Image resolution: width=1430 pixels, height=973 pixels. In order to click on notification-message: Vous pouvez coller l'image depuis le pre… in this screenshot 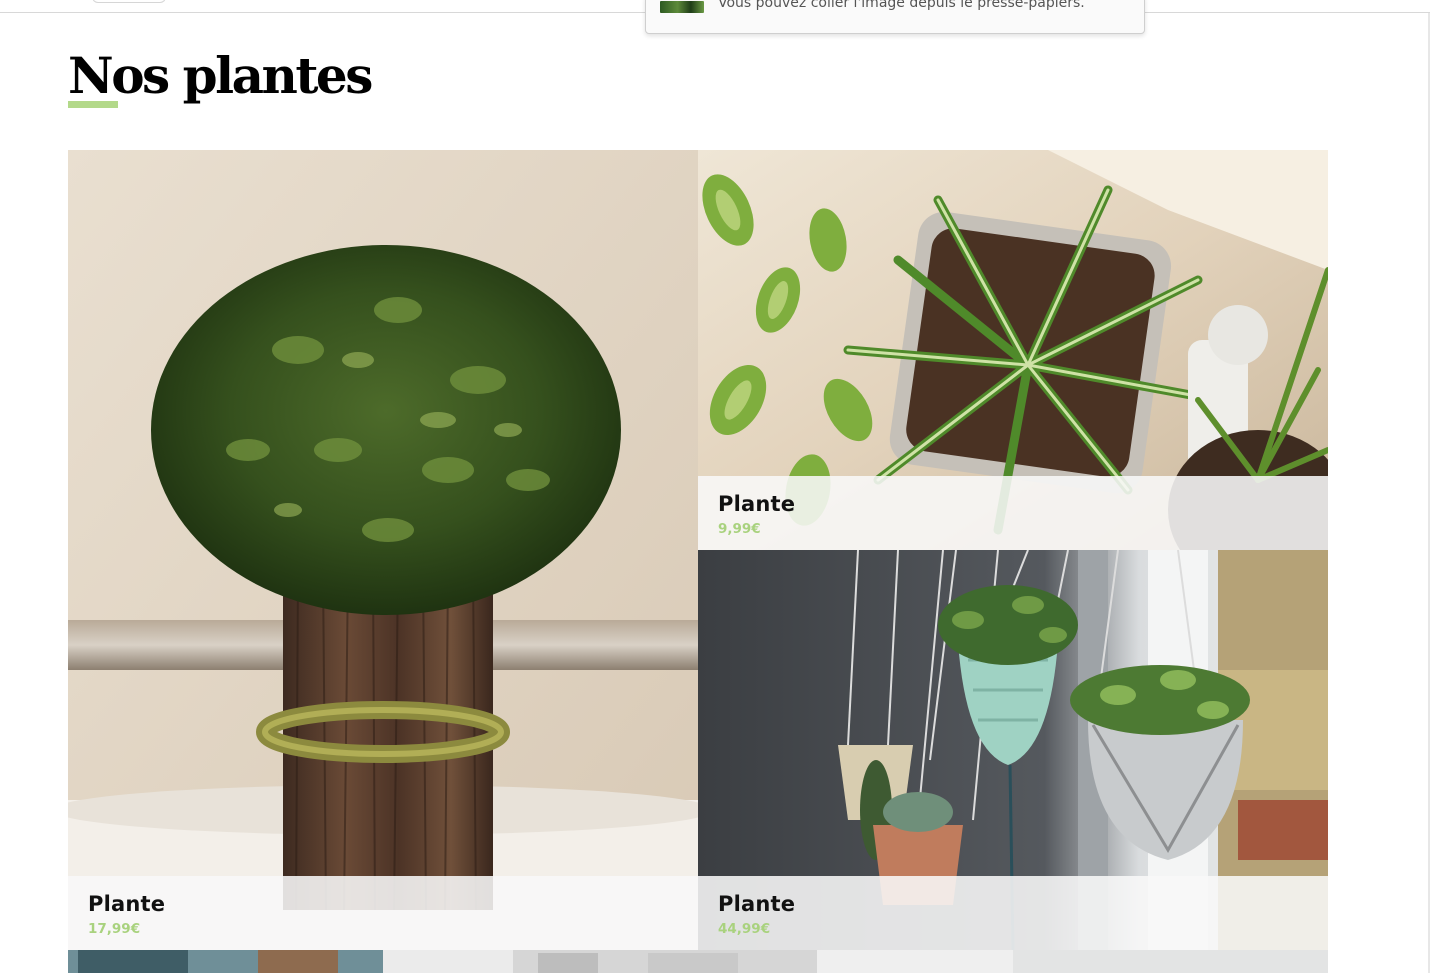, I will do `click(901, 5)`.